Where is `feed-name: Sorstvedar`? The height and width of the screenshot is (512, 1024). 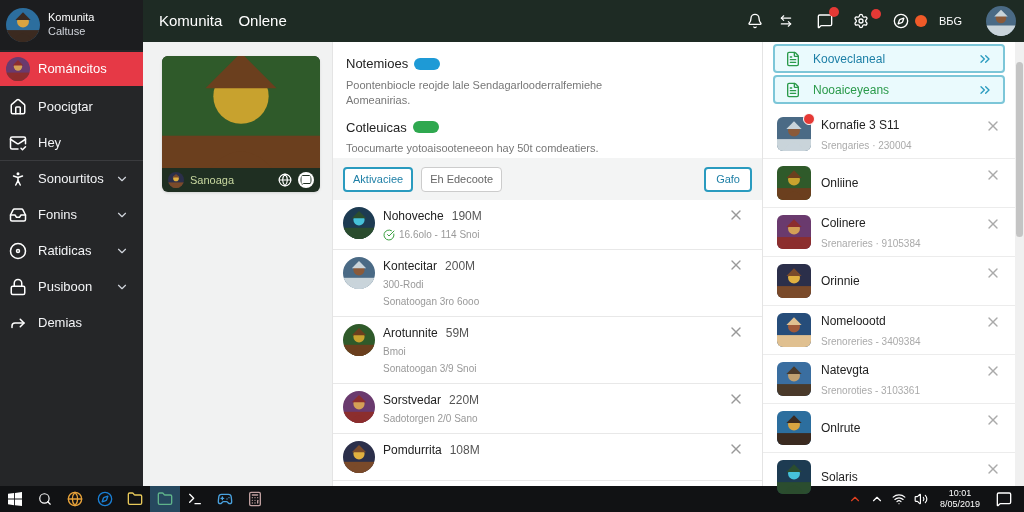 feed-name: Sorstvedar is located at coordinates (412, 400).